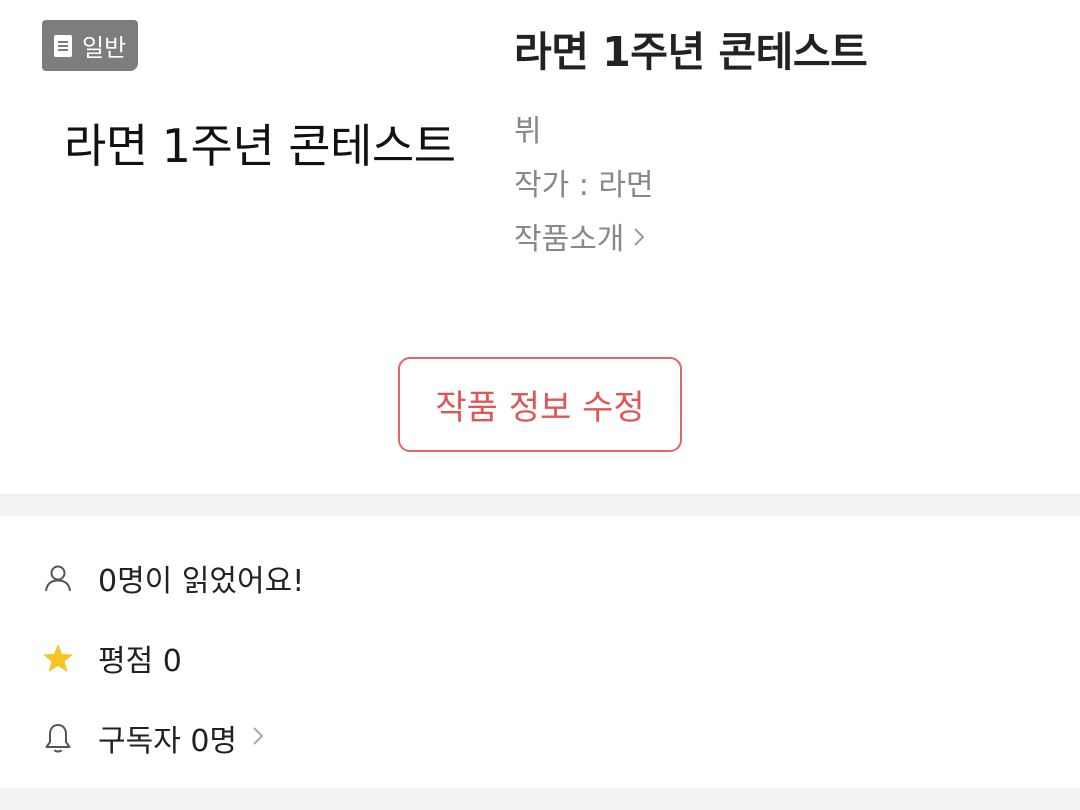 This screenshot has height=810, width=1080. Describe the element at coordinates (58, 578) in the screenshot. I see `person-icon` at that location.